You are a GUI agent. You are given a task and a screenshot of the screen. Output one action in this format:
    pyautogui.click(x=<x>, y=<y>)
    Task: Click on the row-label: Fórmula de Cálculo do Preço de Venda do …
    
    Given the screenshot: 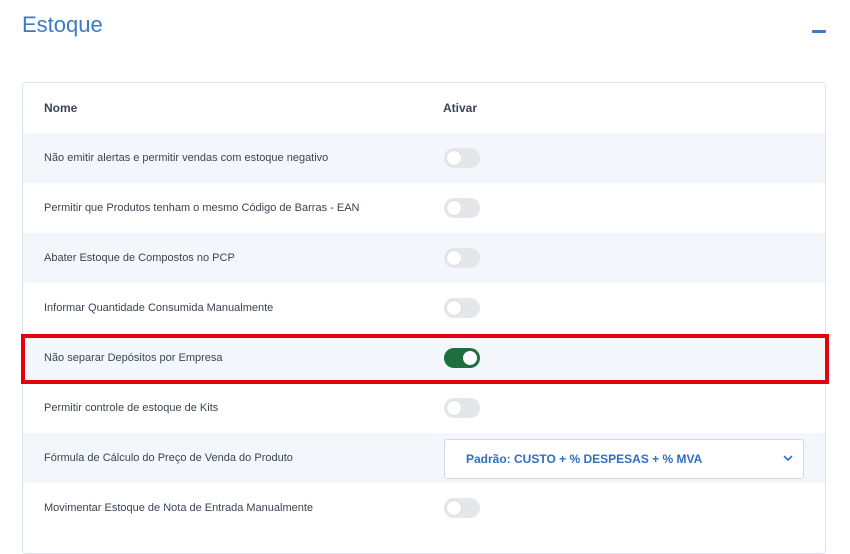 What is the action you would take?
    pyautogui.click(x=168, y=458)
    